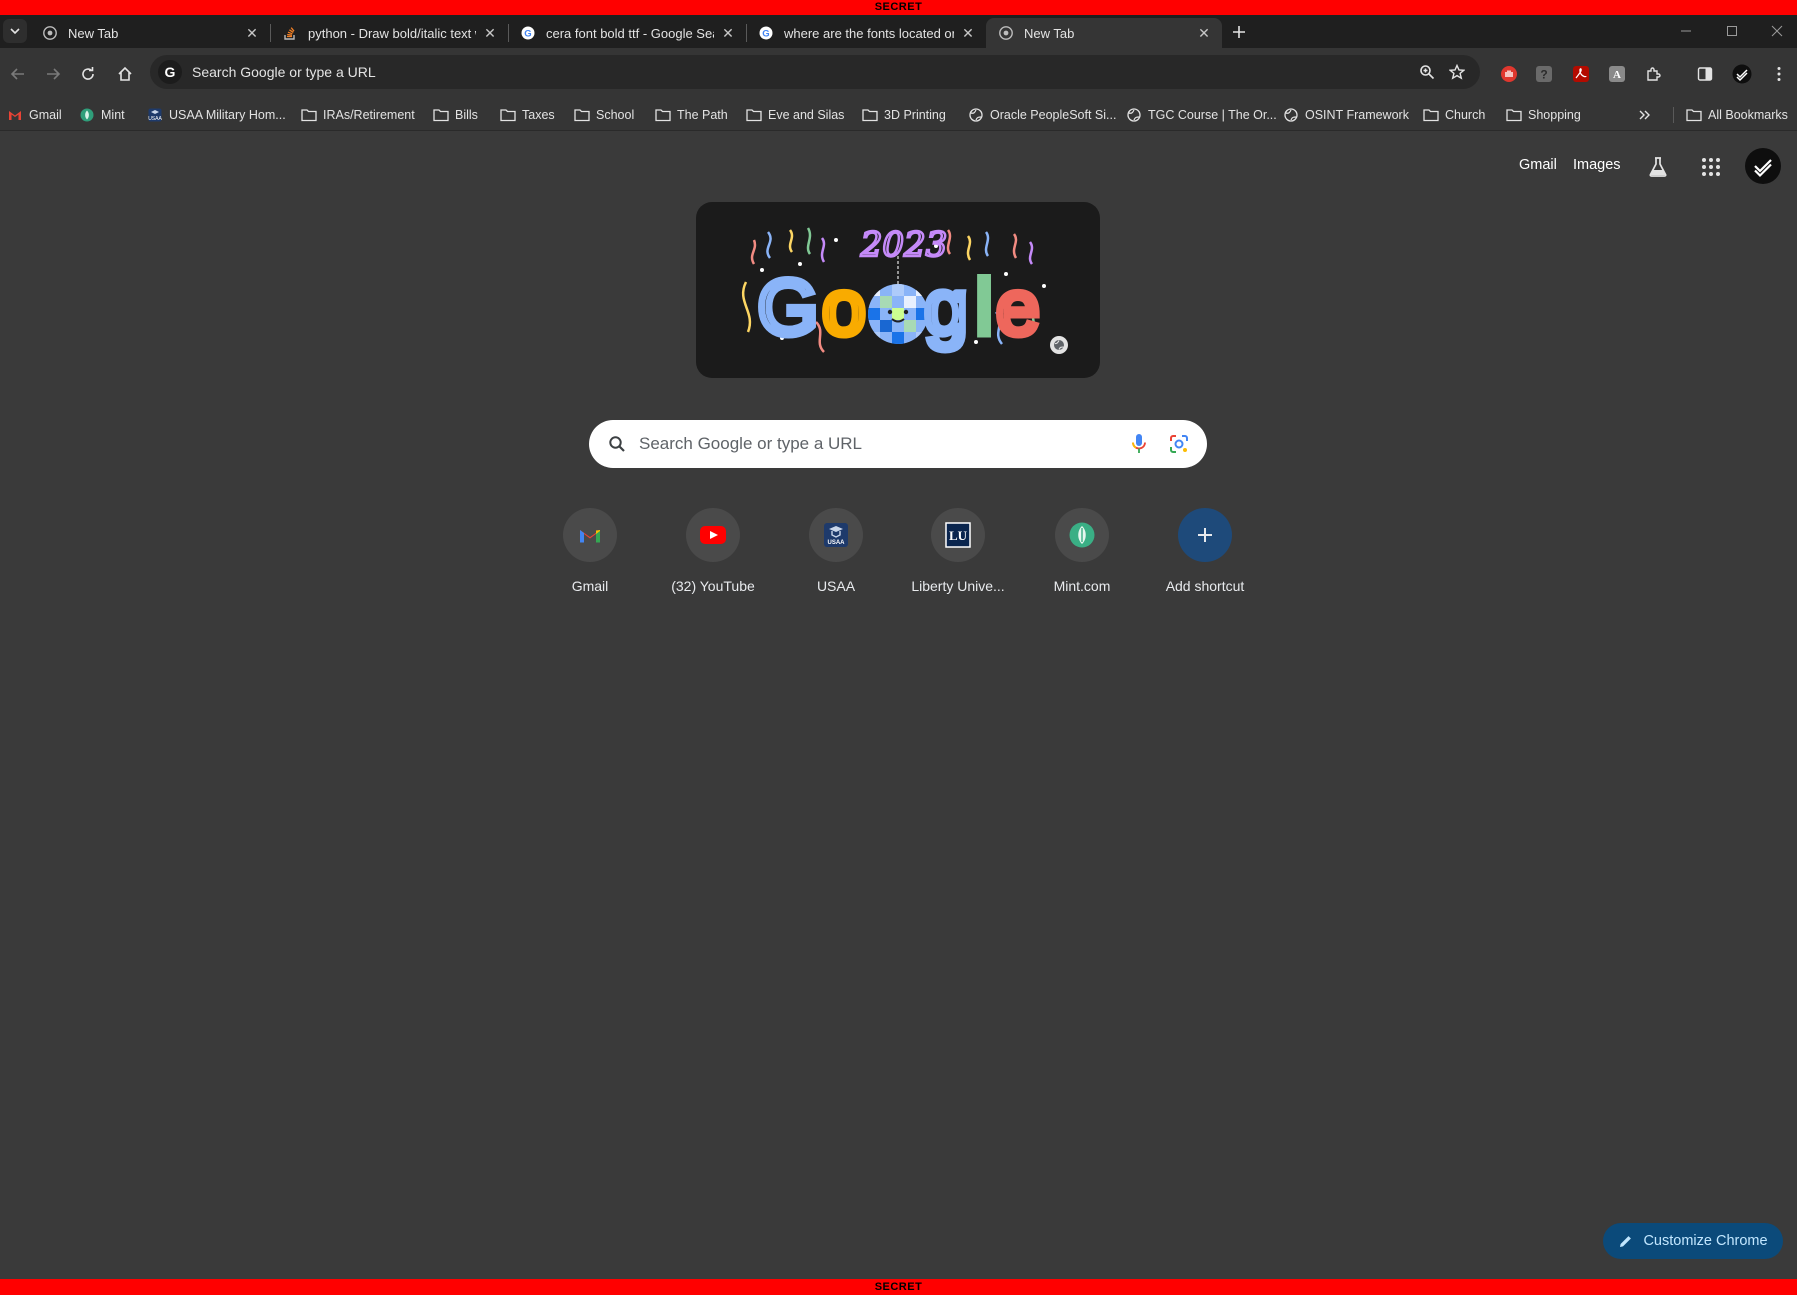  Describe the element at coordinates (1104, 33) in the screenshot. I see `tab-new-tab-active: New Tab ✕` at that location.